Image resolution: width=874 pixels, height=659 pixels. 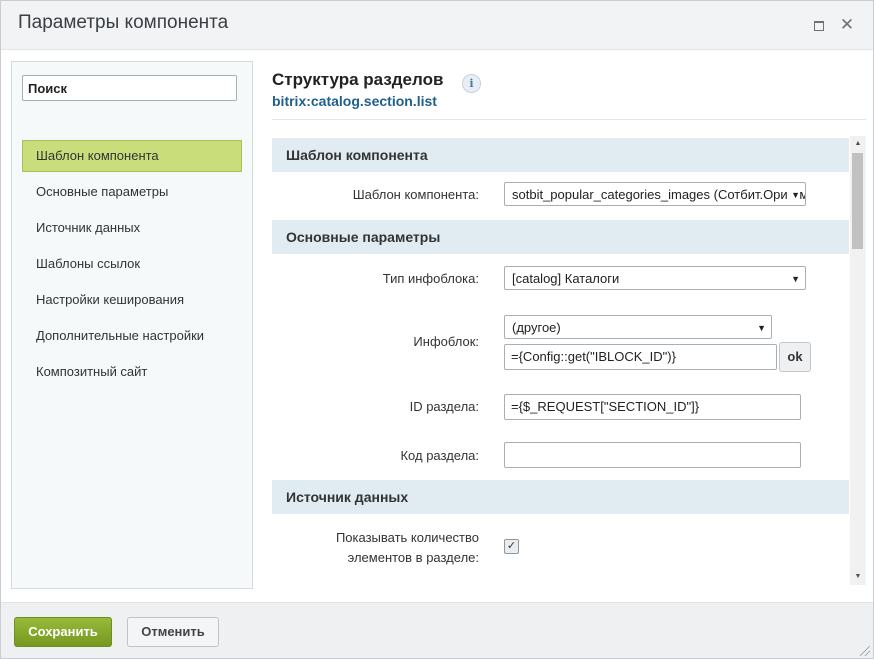 I want to click on section-header-data-source: Источник данных, so click(x=560, y=497).